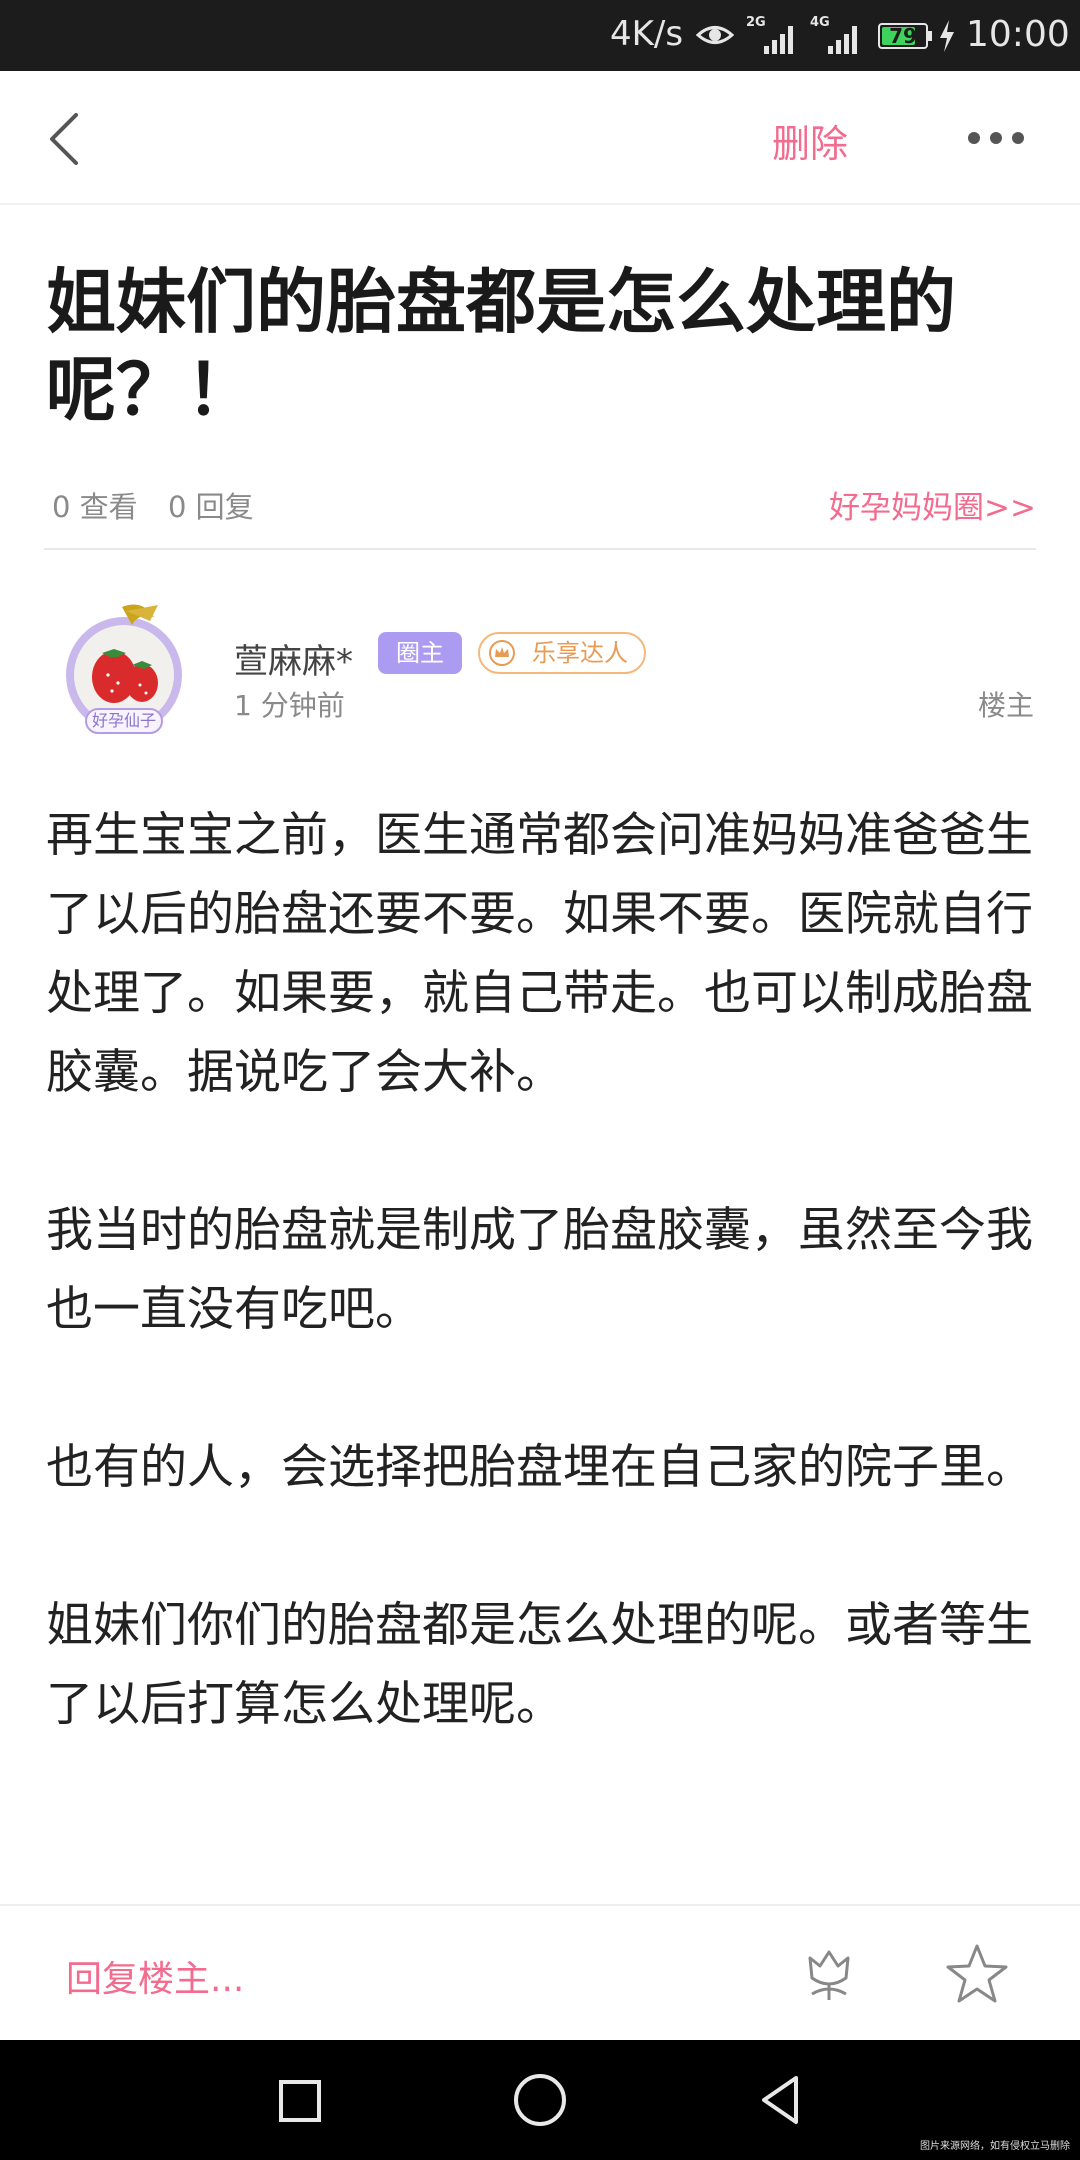 This screenshot has height=2160, width=1080. What do you see at coordinates (780, 2100) in the screenshot?
I see `back-icon` at bounding box center [780, 2100].